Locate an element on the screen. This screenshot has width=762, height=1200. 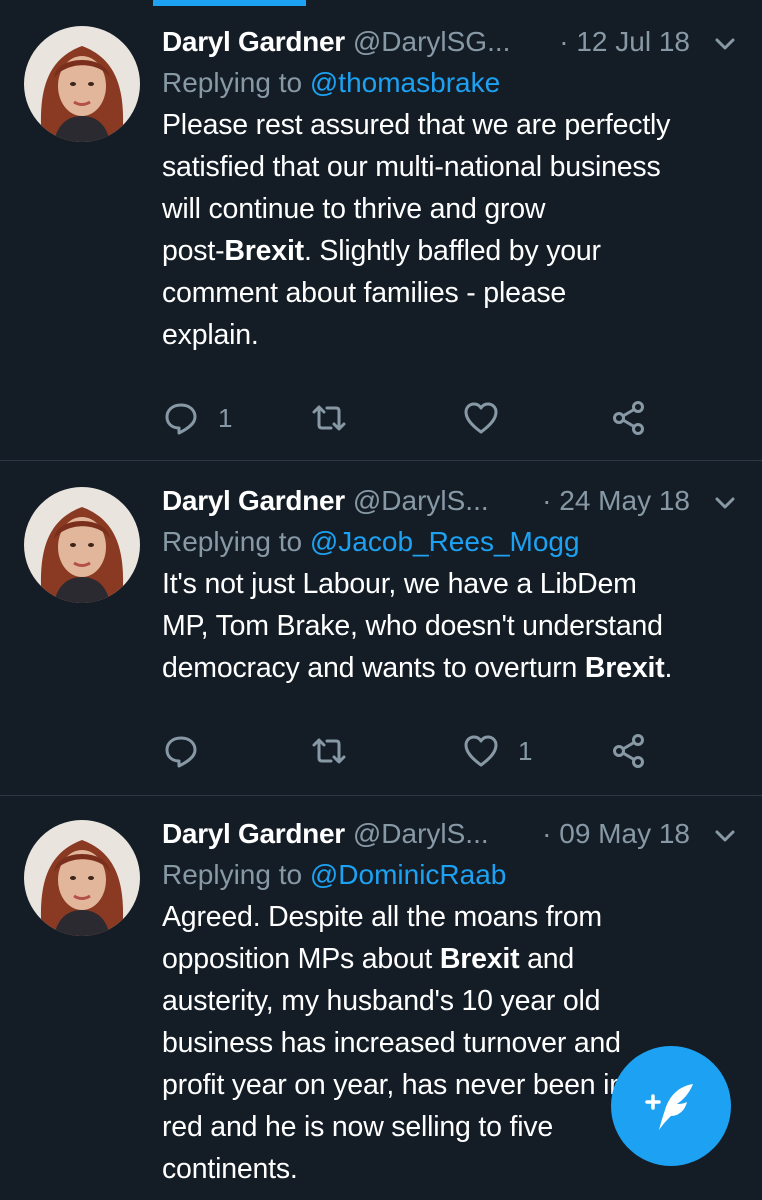
tweet-date: · 24 May 18 is located at coordinates (616, 500).